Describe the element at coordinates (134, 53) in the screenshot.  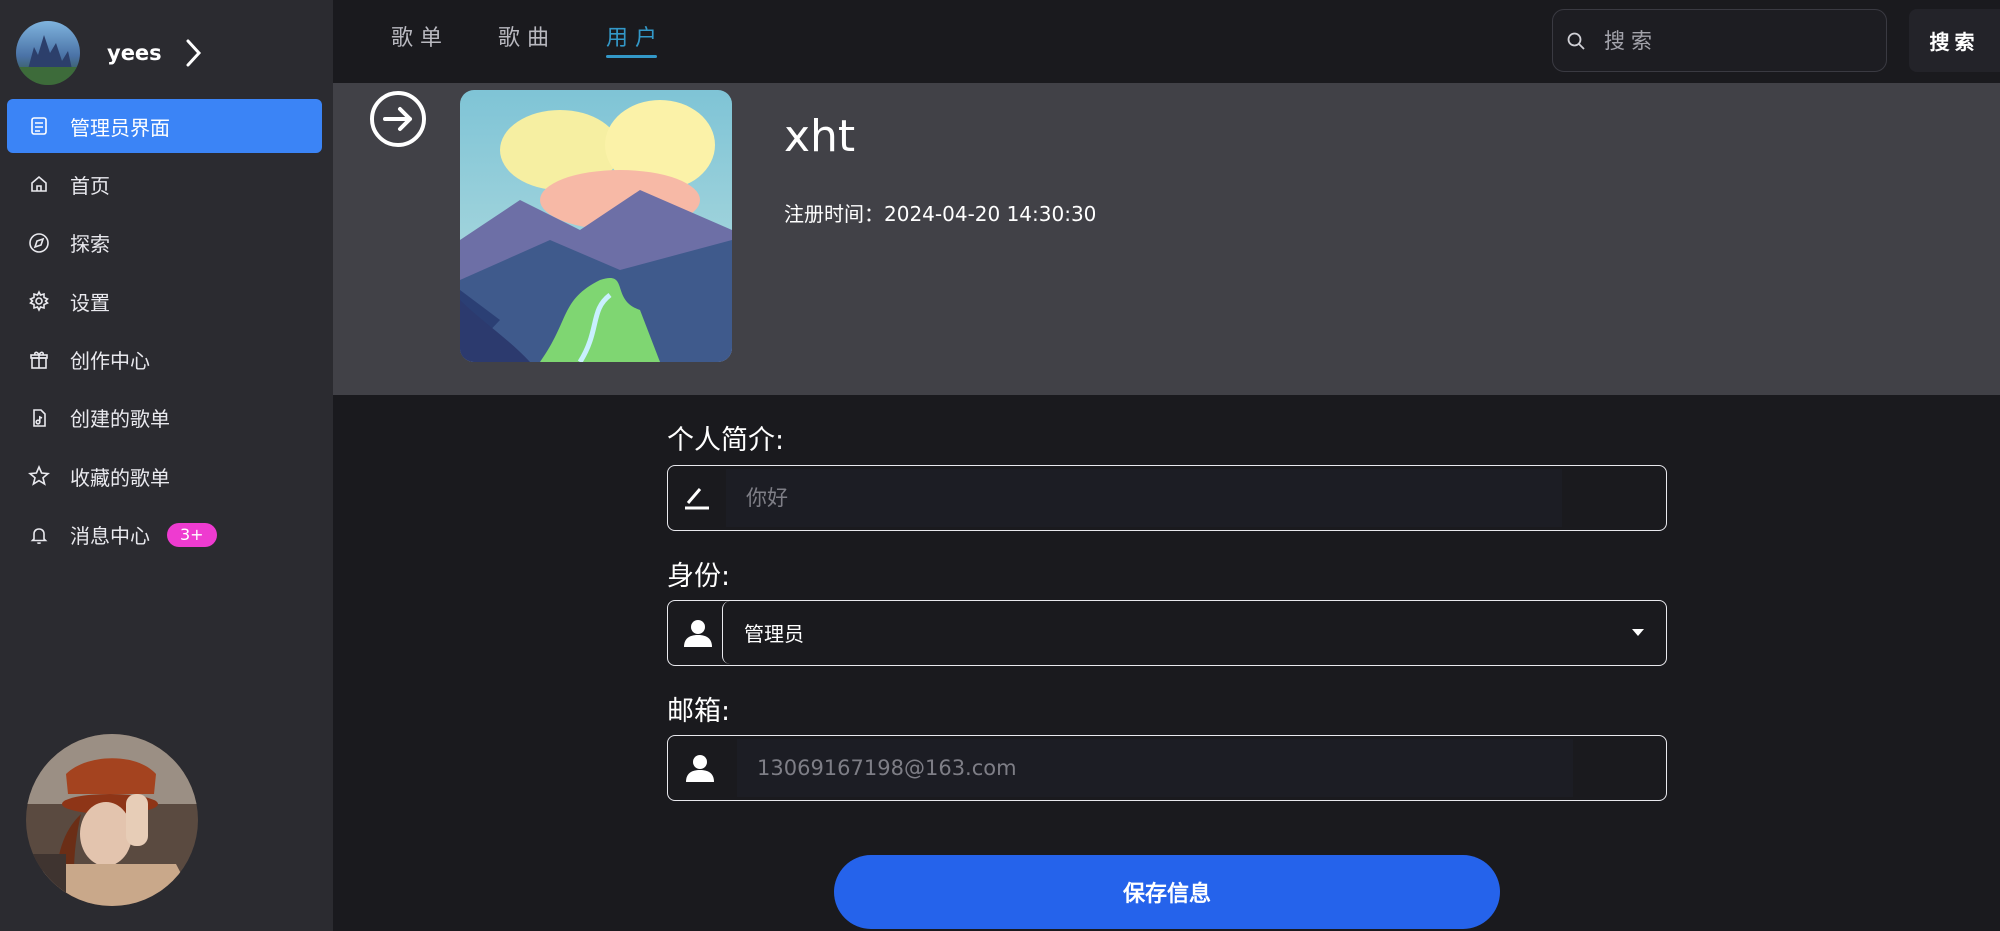
I see `user-name: yees` at that location.